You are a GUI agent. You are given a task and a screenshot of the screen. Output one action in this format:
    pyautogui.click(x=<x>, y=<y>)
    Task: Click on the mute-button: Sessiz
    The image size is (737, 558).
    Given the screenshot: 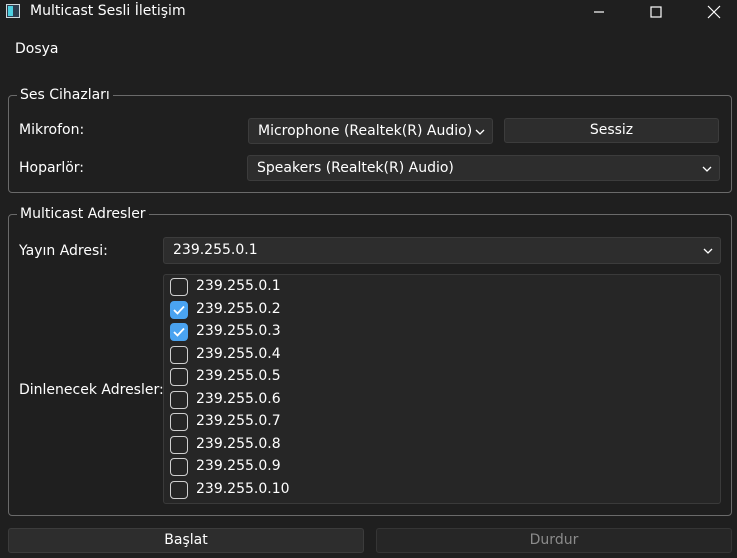 What is the action you would take?
    pyautogui.click(x=611, y=130)
    